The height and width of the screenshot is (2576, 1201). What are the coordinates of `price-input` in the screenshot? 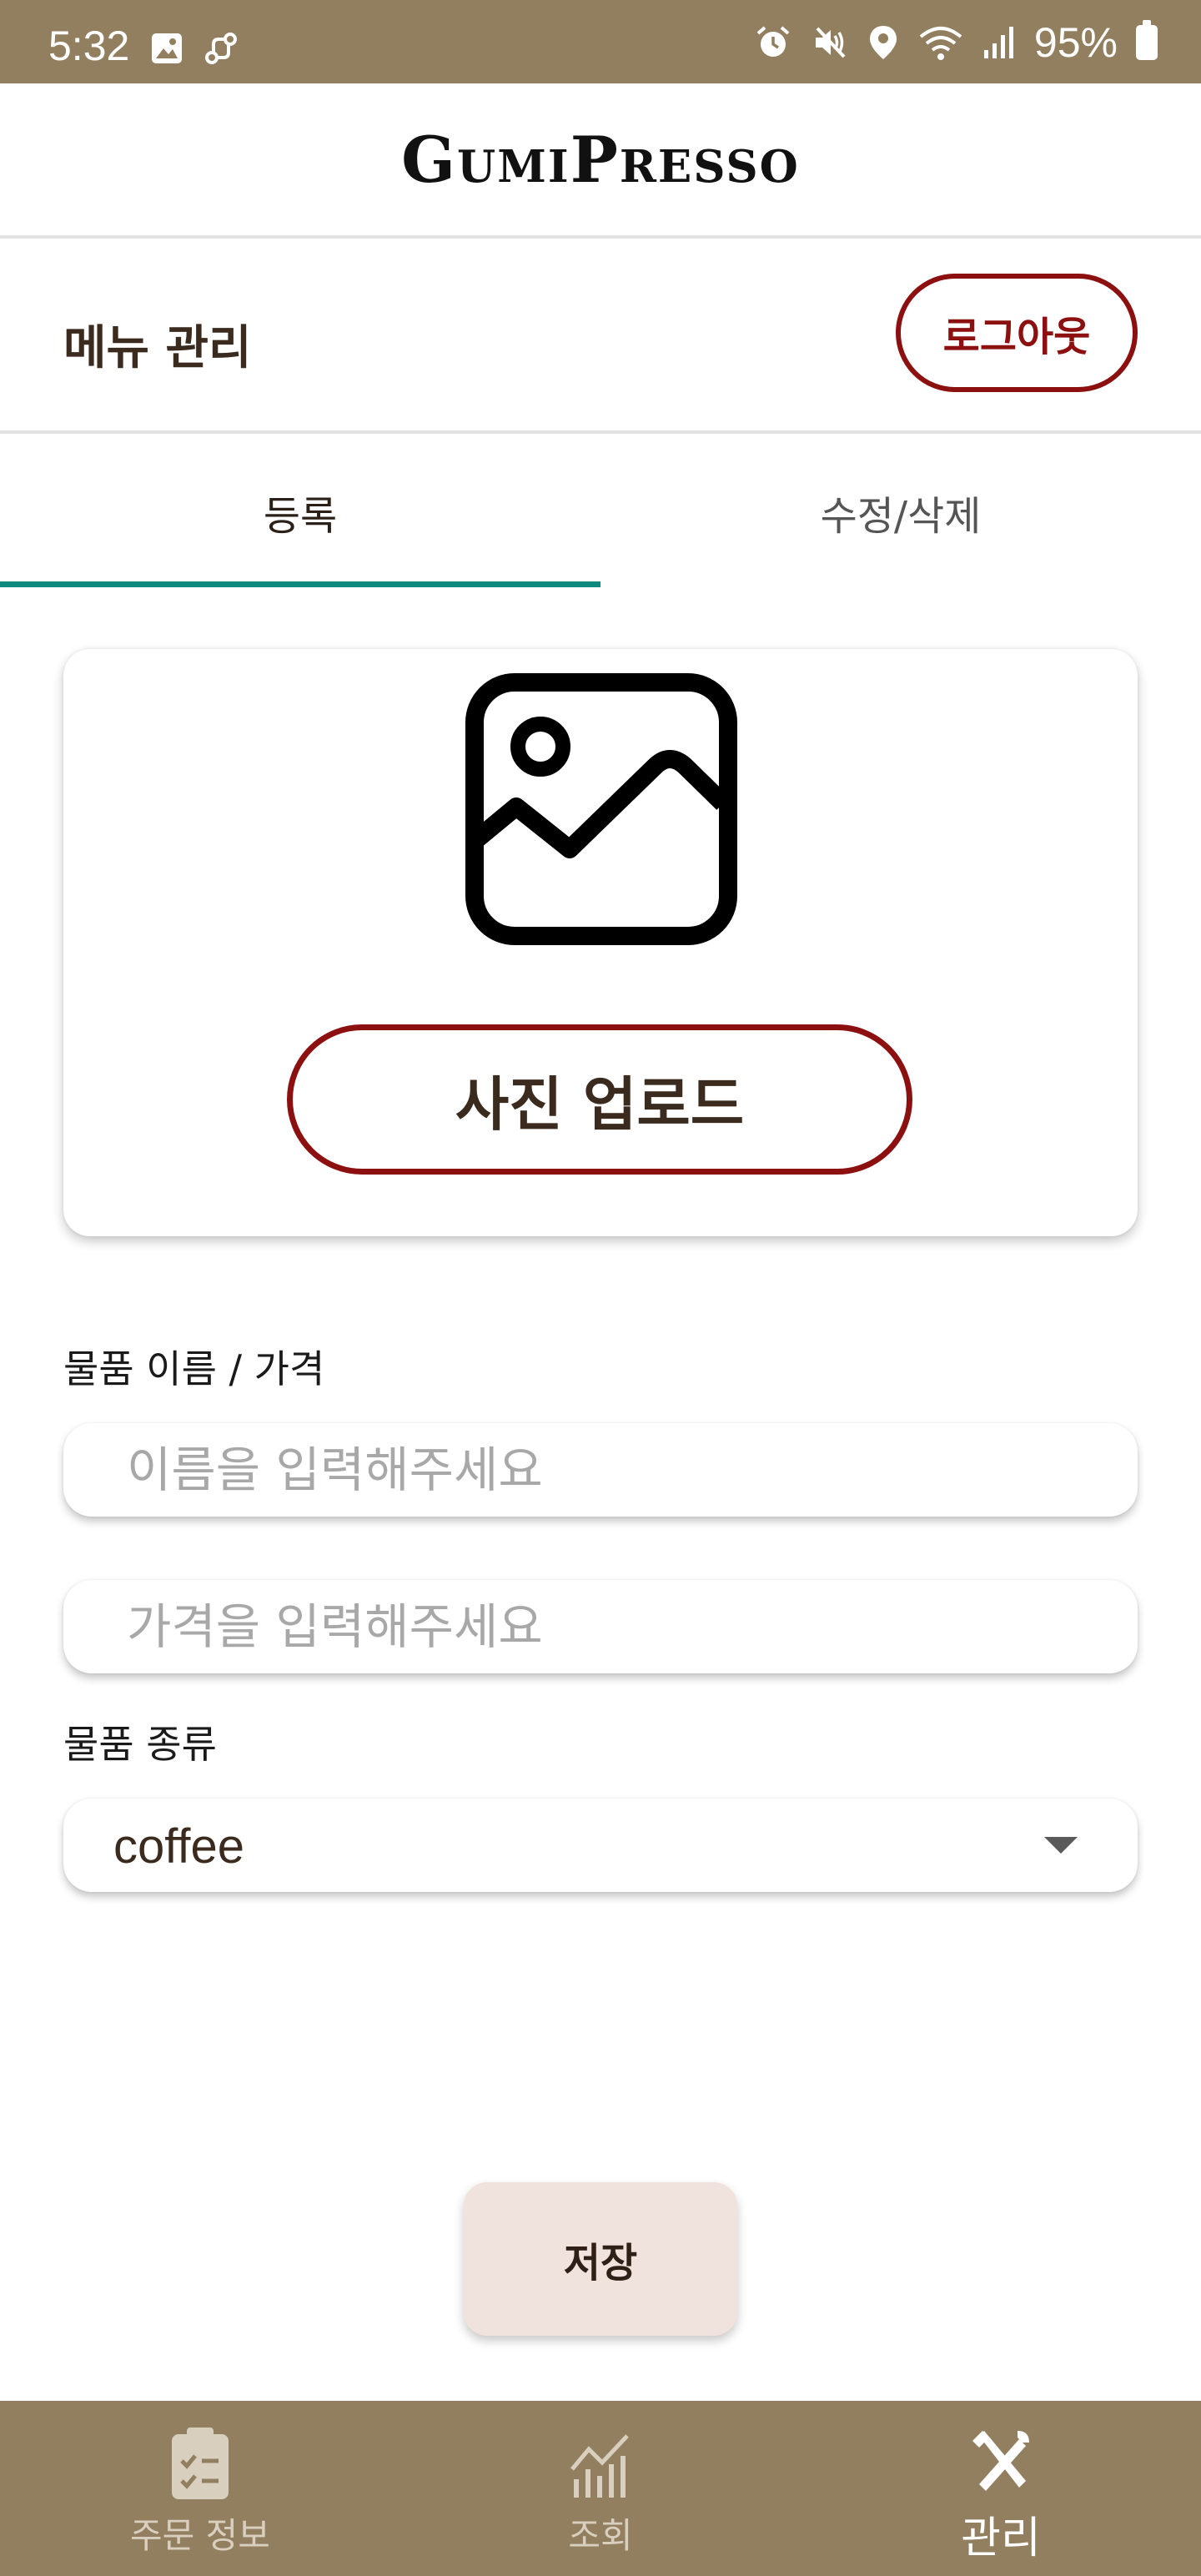 It's located at (601, 1626).